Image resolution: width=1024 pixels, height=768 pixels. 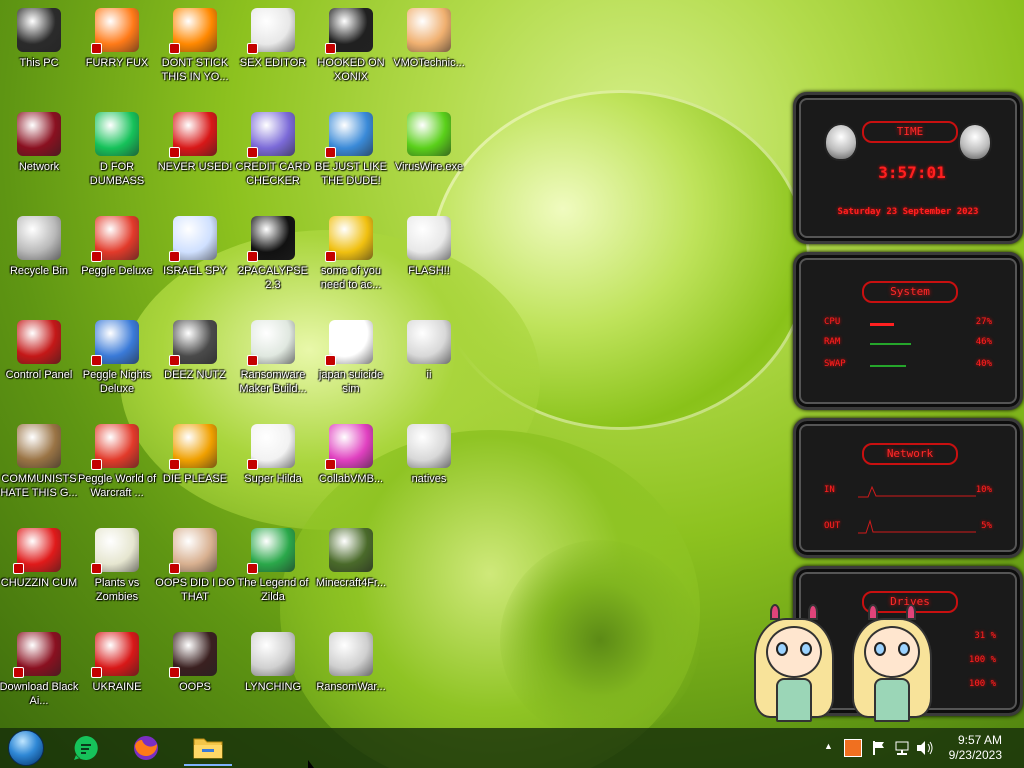 I want to click on desktop-icon: DEEZ NUTZ, so click(x=195, y=364).